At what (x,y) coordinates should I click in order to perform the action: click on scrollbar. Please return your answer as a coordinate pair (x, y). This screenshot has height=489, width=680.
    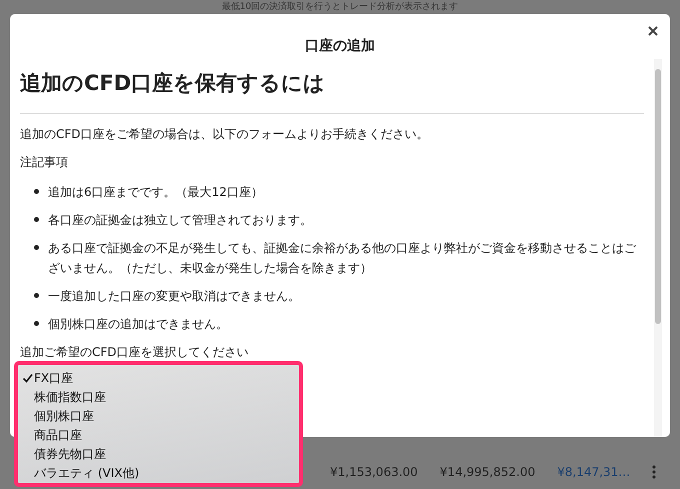
    Looking at the image, I should click on (658, 248).